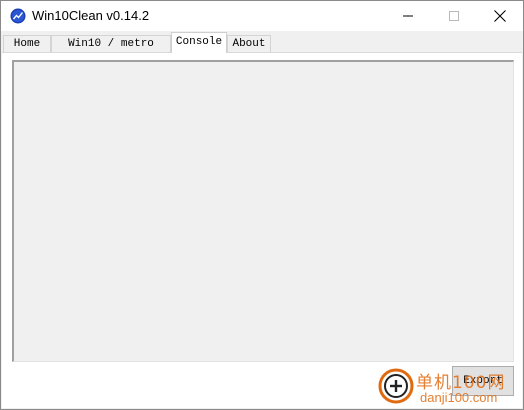 This screenshot has width=524, height=410. I want to click on tab-console: Console, so click(199, 42).